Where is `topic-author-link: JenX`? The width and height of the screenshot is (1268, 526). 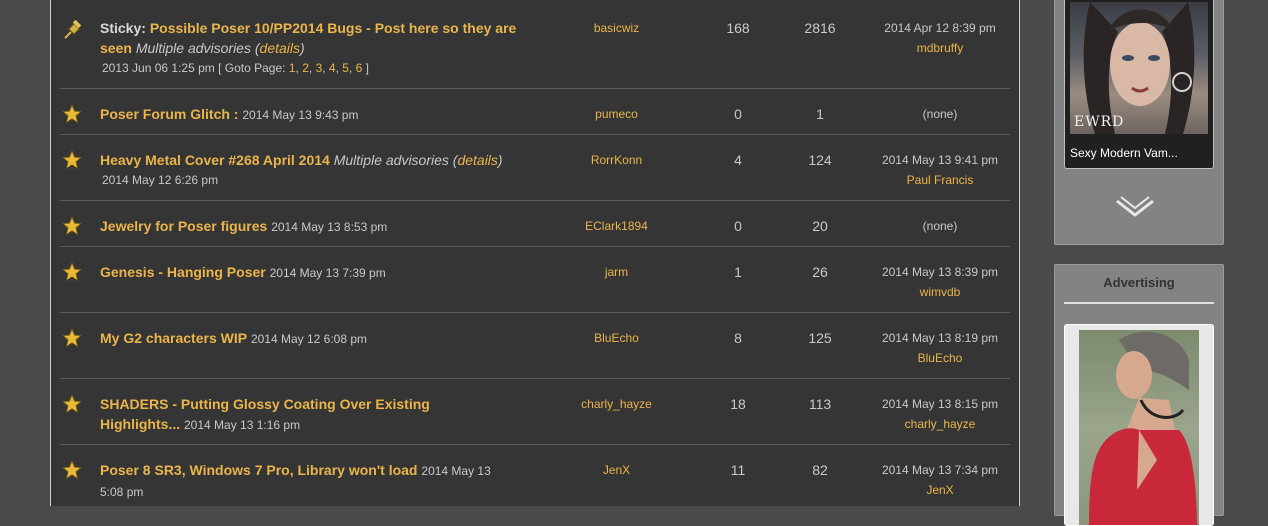 topic-author-link: JenX is located at coordinates (616, 470).